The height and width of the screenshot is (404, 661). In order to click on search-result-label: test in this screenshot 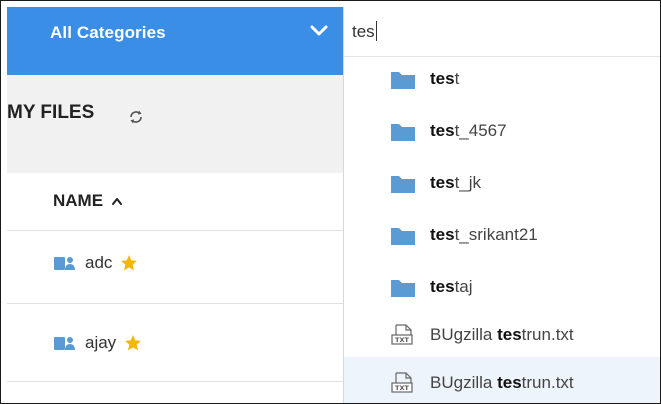, I will do `click(445, 78)`.